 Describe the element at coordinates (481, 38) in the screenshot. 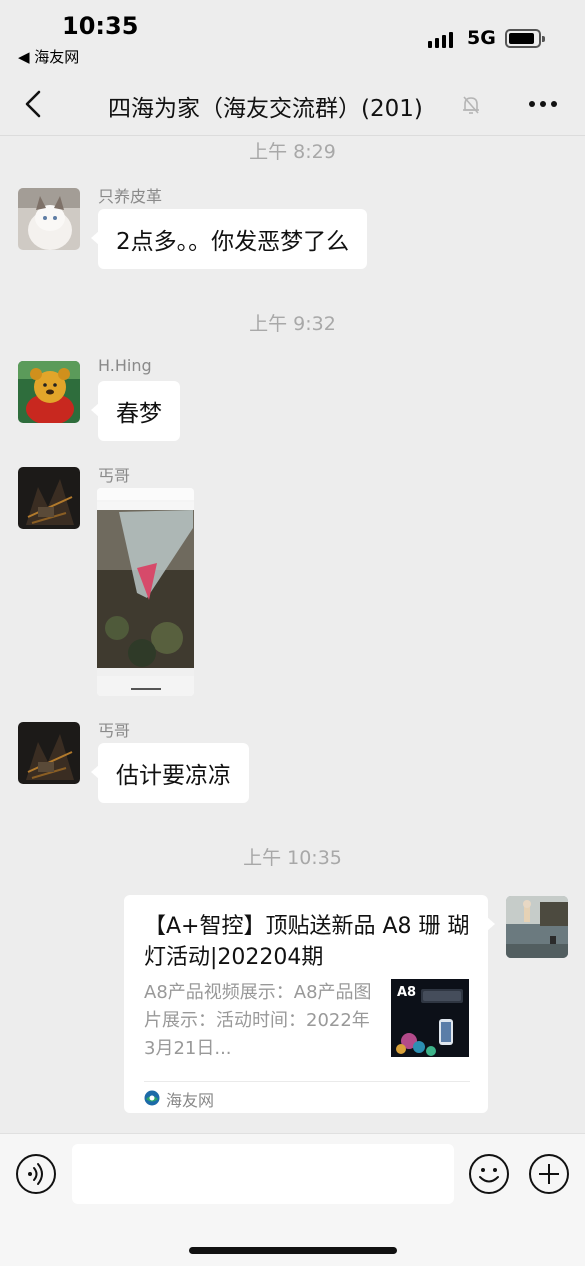

I see `network-type: 5G` at that location.